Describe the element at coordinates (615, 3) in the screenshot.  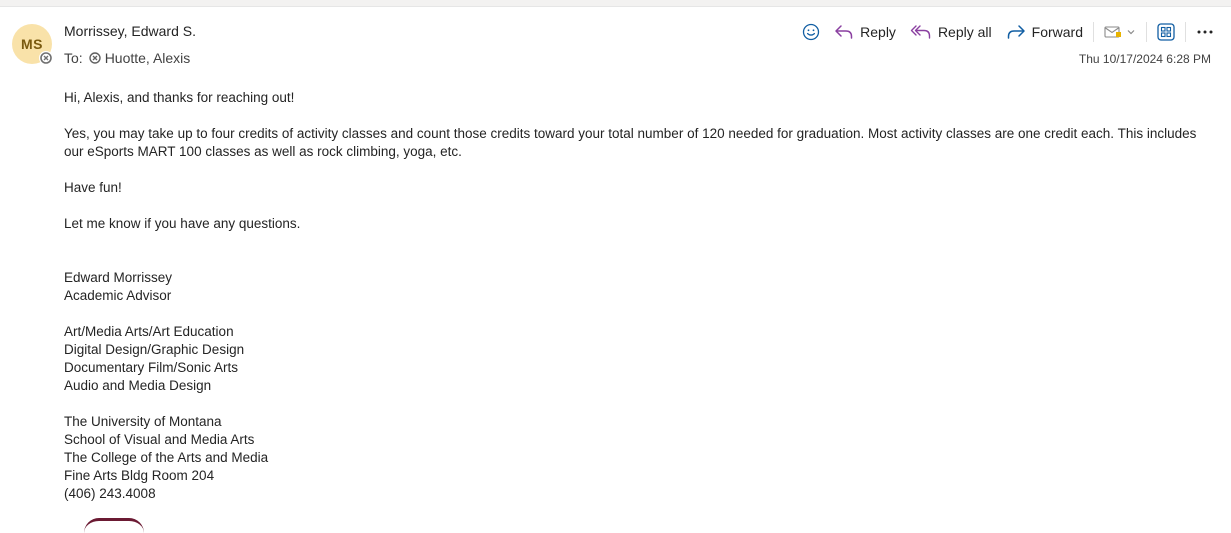
I see `reading-pane-top-border` at that location.